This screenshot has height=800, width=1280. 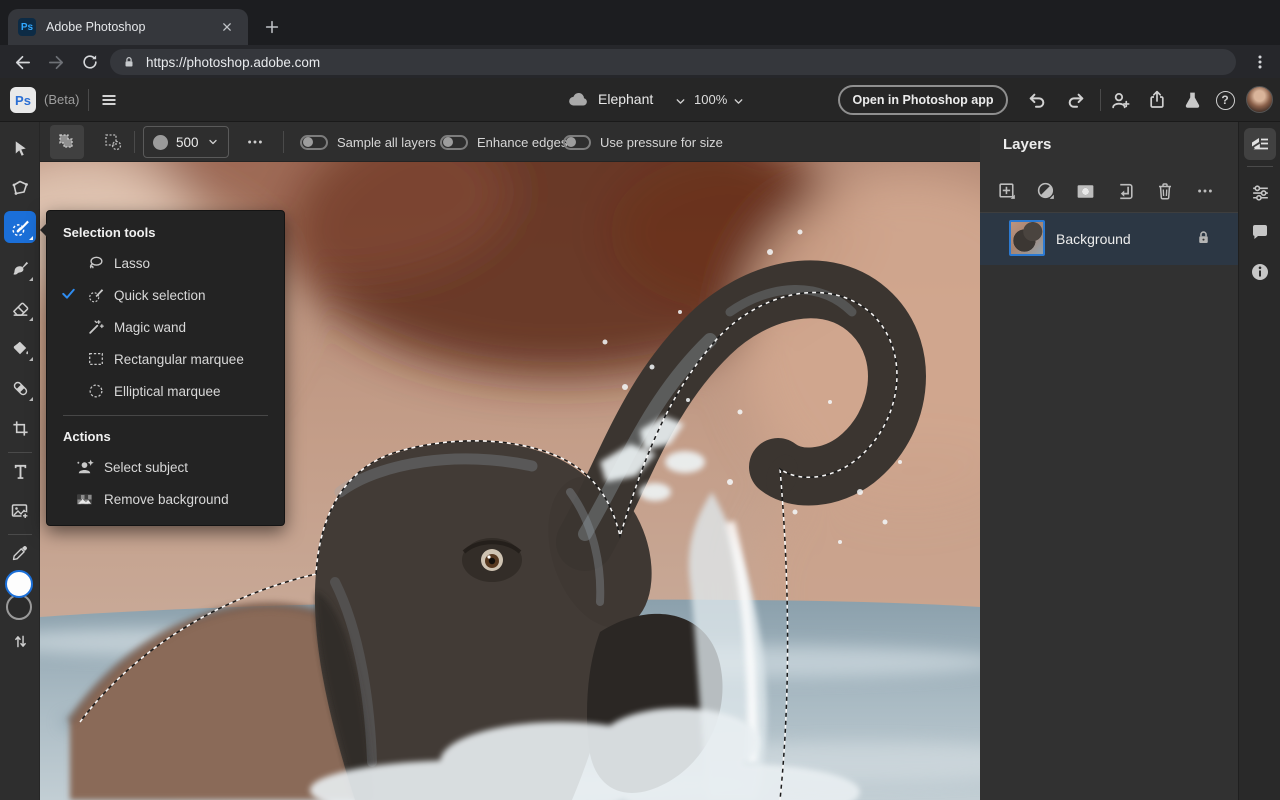 What do you see at coordinates (20, 348) in the screenshot?
I see `fill-tool` at bounding box center [20, 348].